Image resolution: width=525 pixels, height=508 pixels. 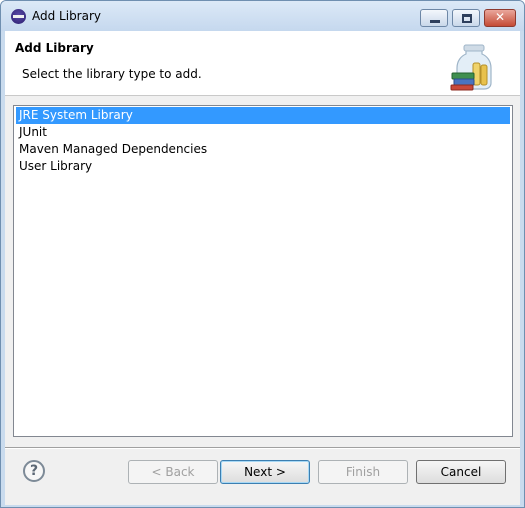 I want to click on maximize-button, so click(x=466, y=18).